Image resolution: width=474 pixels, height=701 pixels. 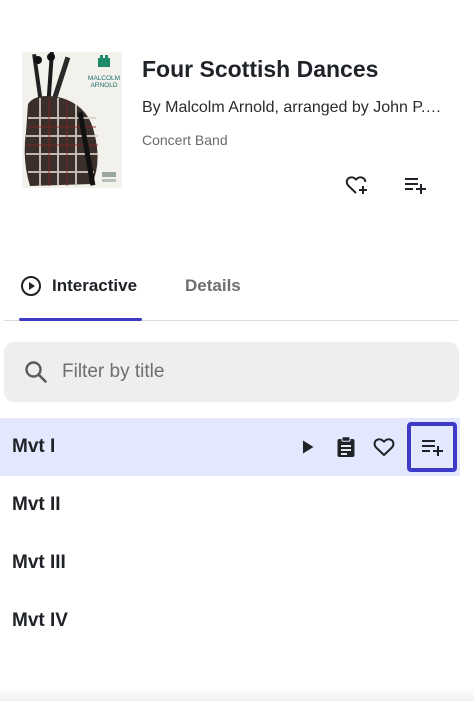 I want to click on track-title: Mvt I, so click(x=34, y=446).